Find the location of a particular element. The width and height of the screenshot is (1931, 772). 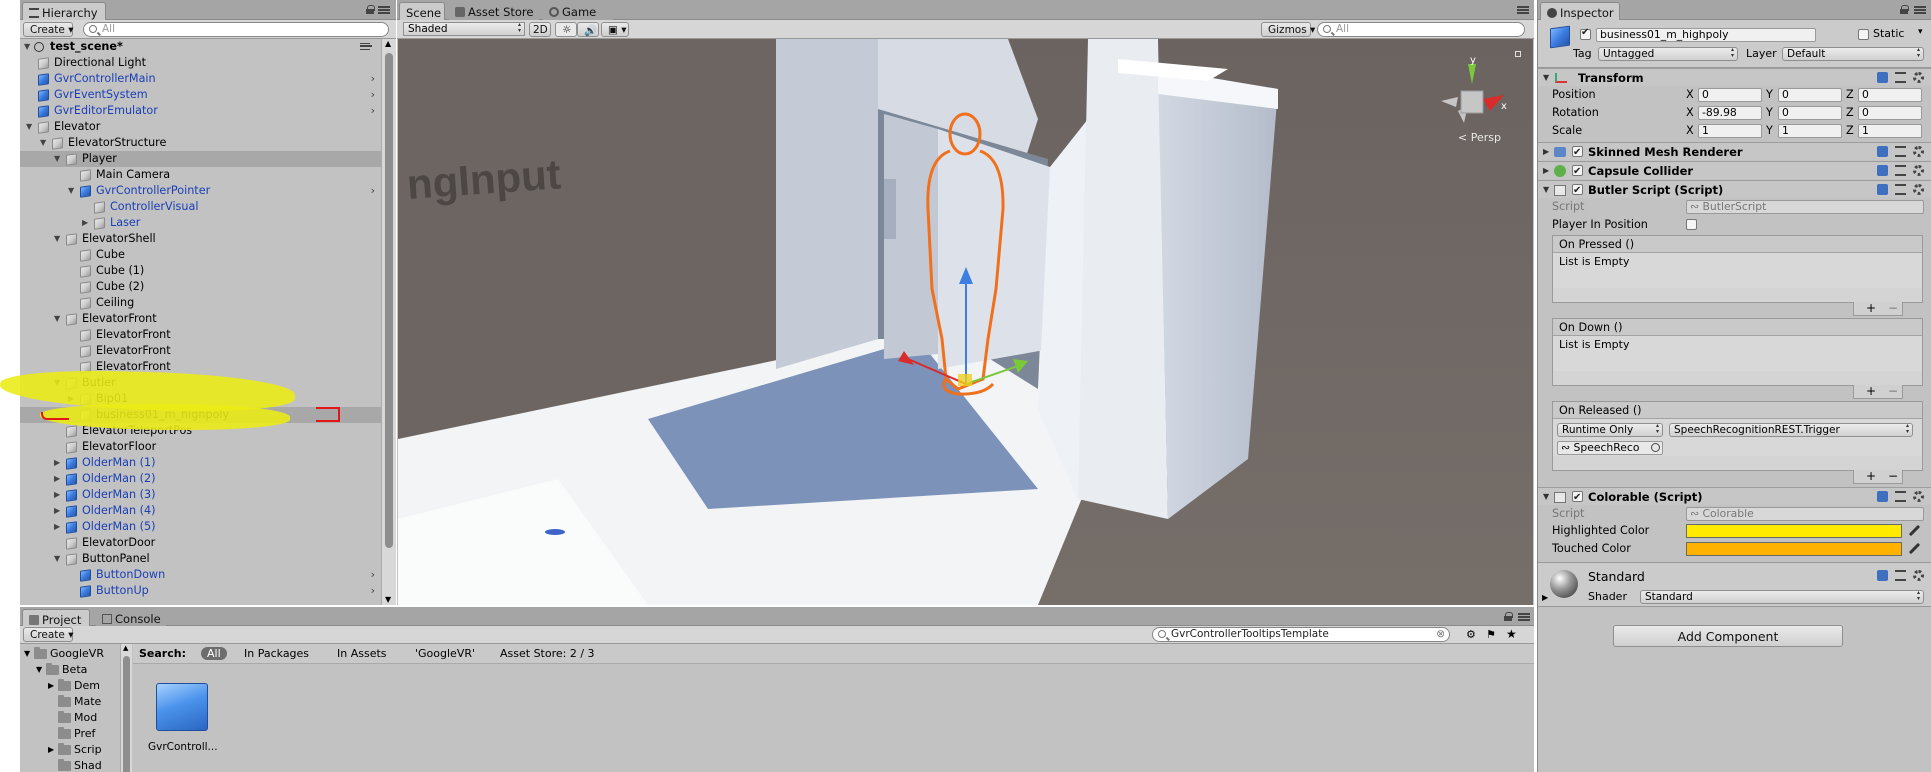

filter-in-assets: In Assets is located at coordinates (362, 653).